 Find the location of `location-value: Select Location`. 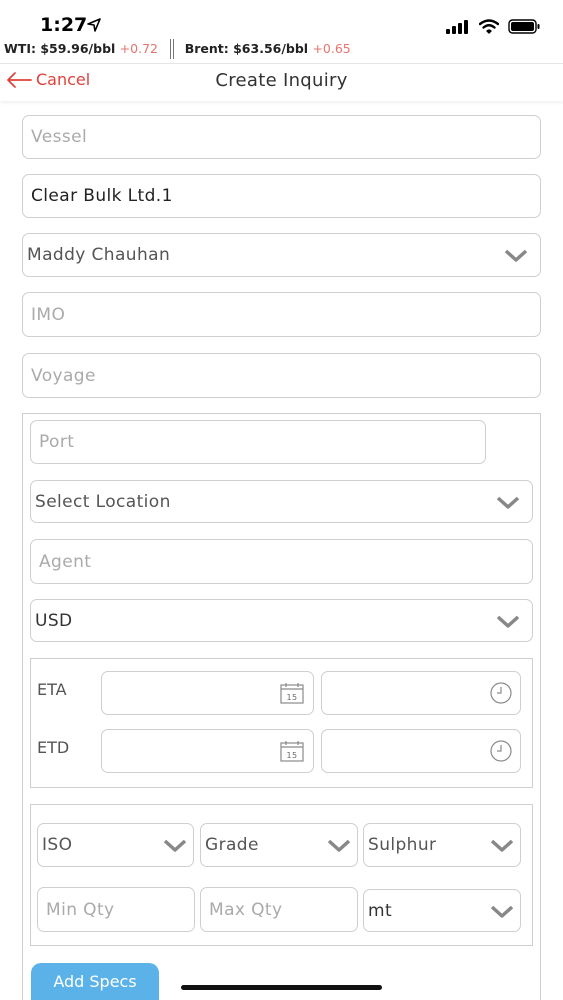

location-value: Select Location is located at coordinates (103, 501).